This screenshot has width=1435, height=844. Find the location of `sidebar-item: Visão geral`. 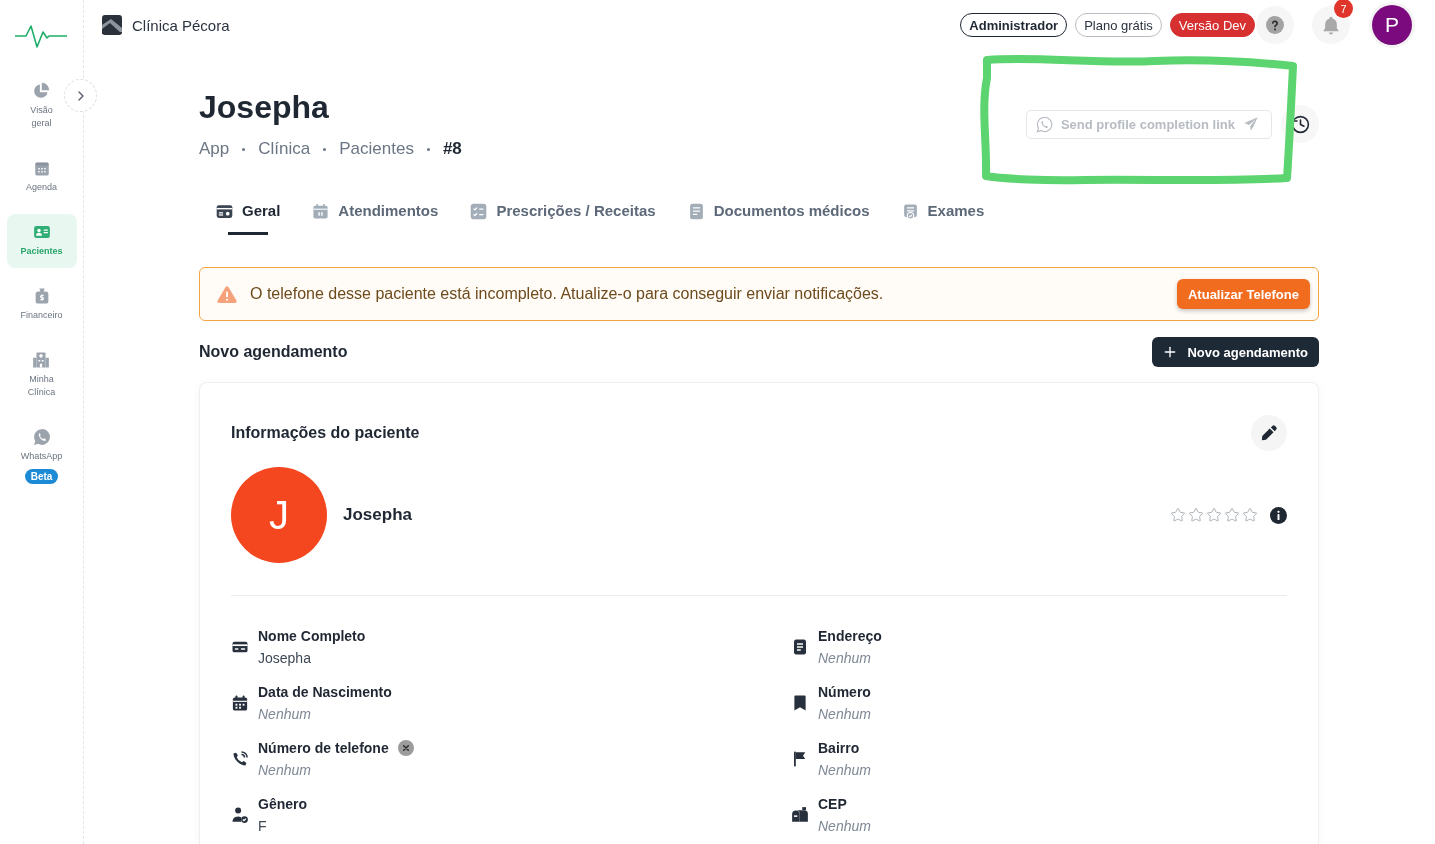

sidebar-item: Visão geral is located at coordinates (41, 106).